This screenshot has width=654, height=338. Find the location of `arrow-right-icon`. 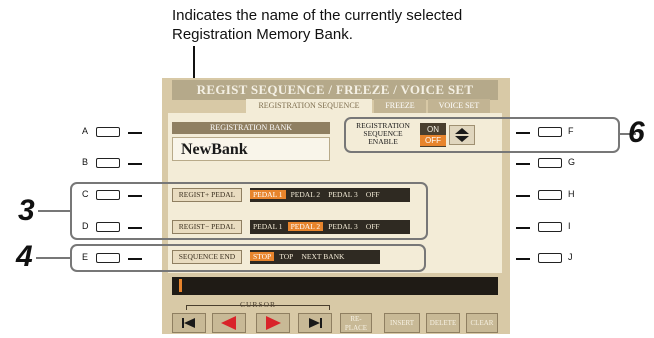

arrow-right-icon is located at coordinates (273, 323).